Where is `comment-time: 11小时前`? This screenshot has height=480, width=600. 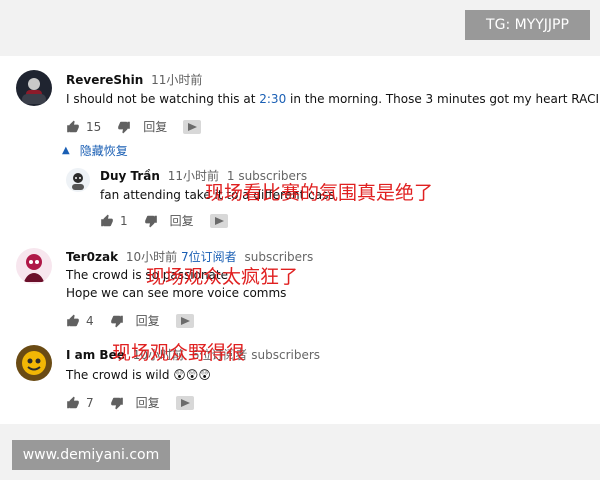
comment-time: 11小时前 is located at coordinates (176, 80).